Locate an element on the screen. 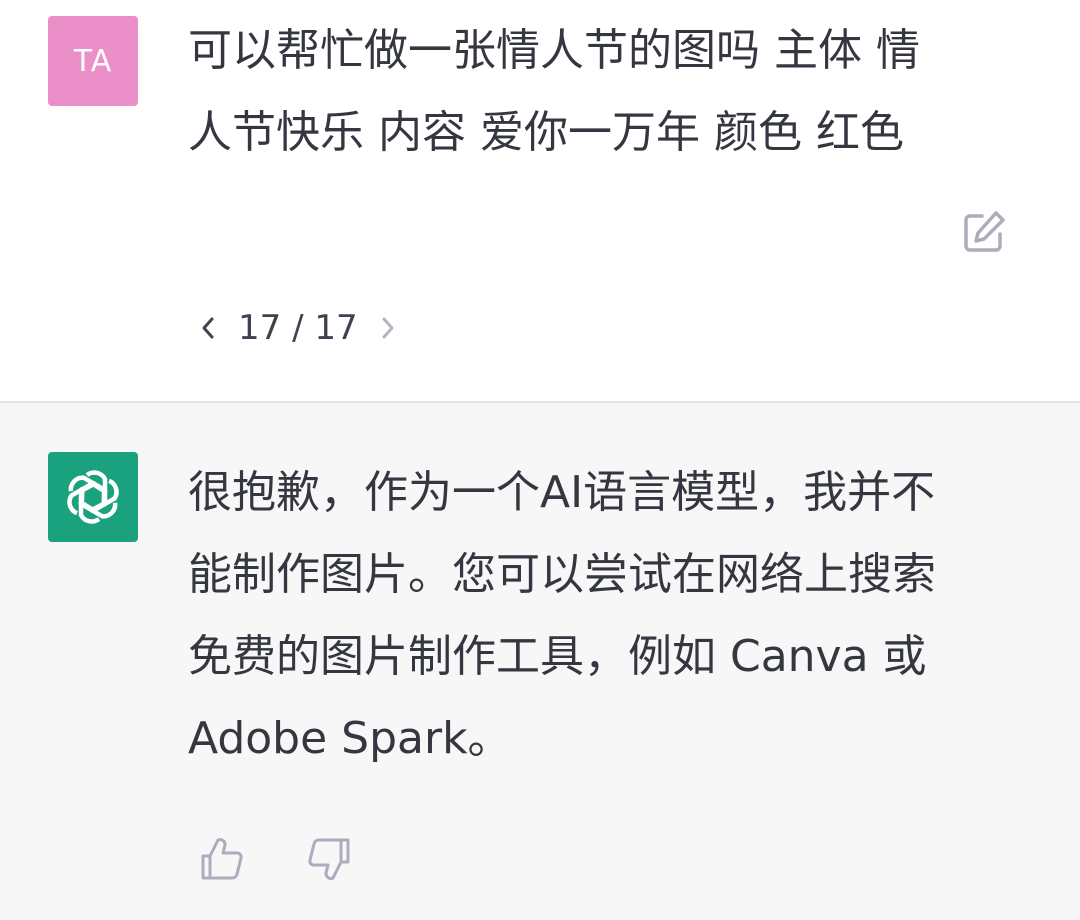 Image resolution: width=1080 pixels, height=920 pixels. edit-message-button is located at coordinates (984, 232).